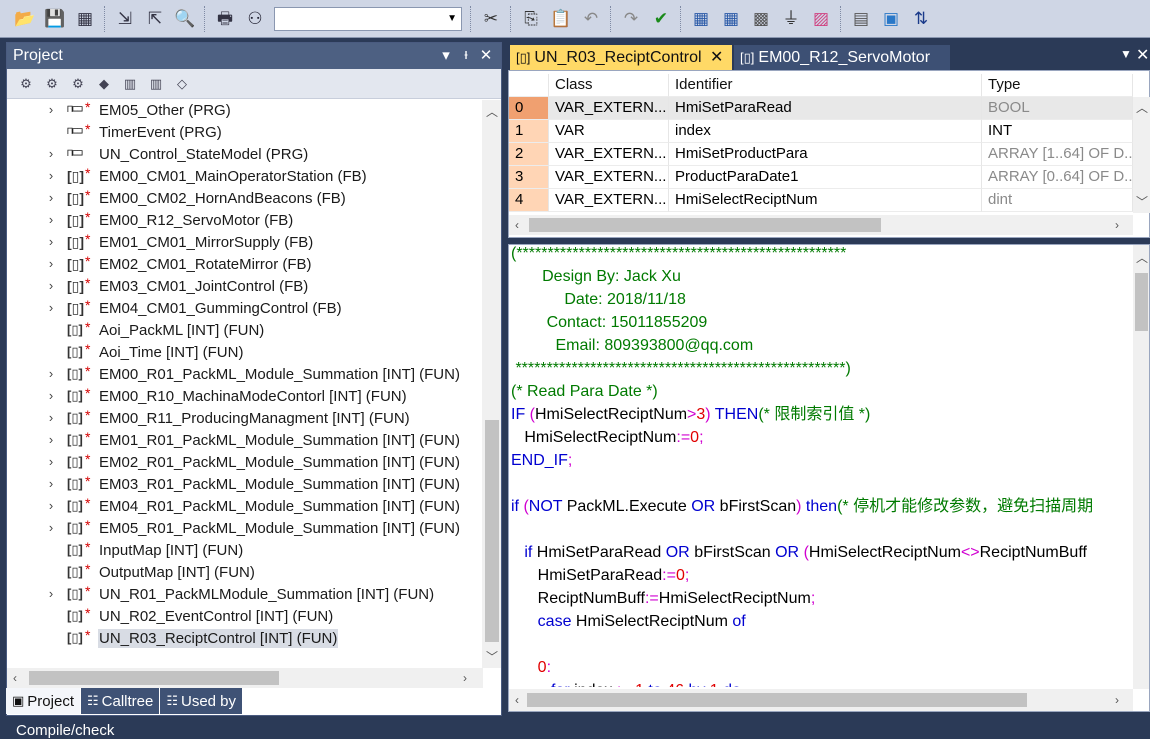 The image size is (1150, 739). I want to click on color-icon: ▨, so click(821, 19).